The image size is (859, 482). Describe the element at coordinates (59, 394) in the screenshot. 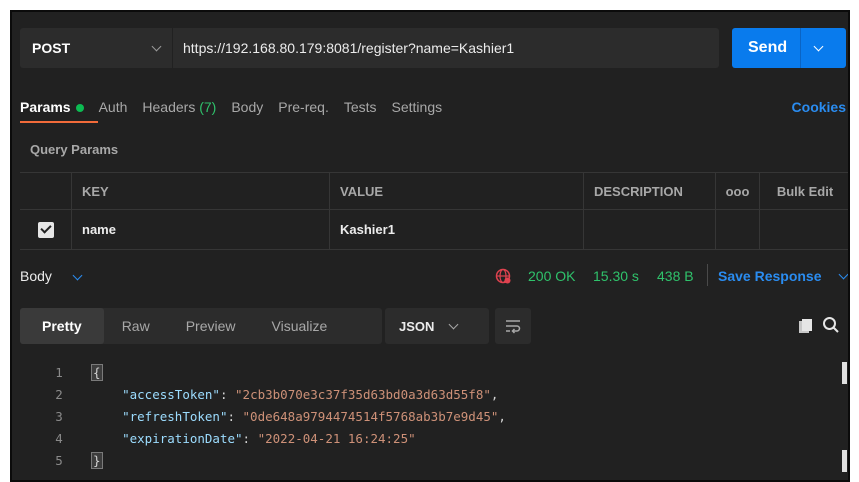

I see `line-number: 2` at that location.